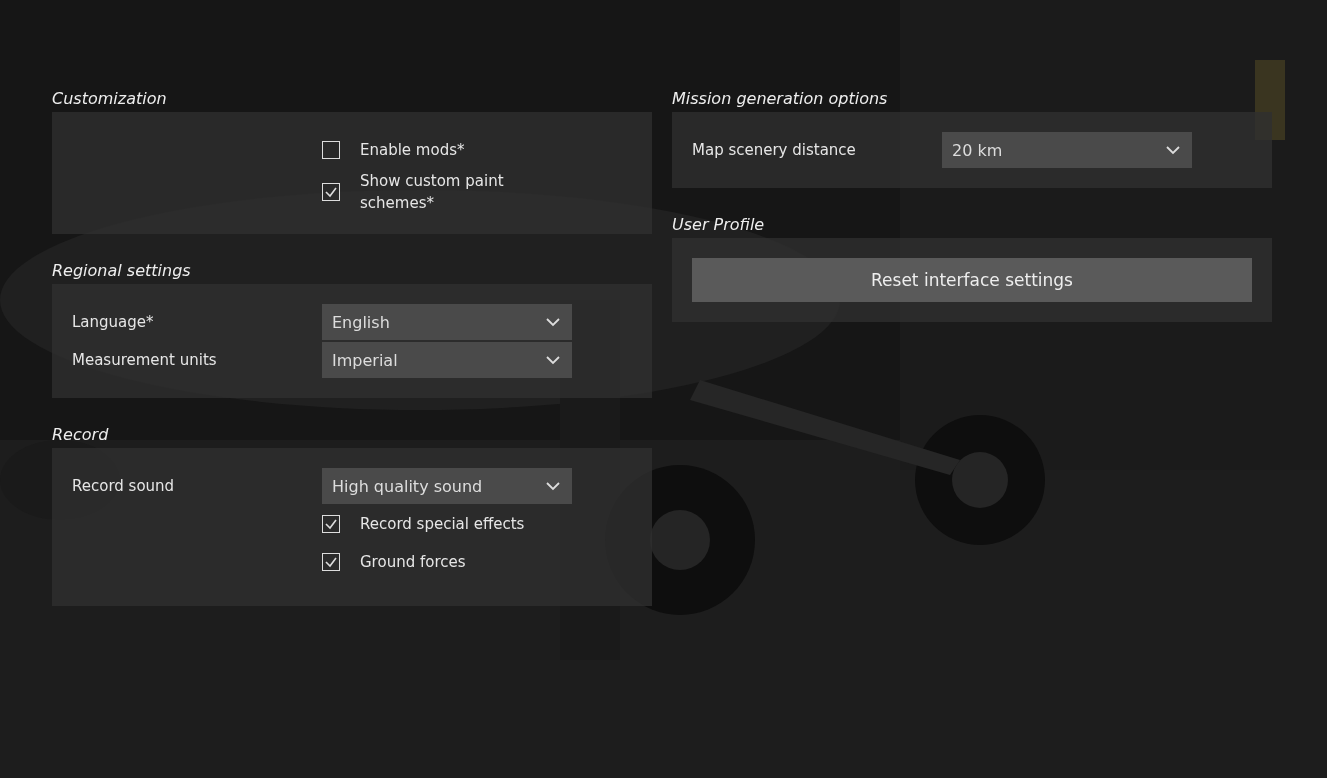  Describe the element at coordinates (447, 486) in the screenshot. I see `dropdown: High quality sound` at that location.